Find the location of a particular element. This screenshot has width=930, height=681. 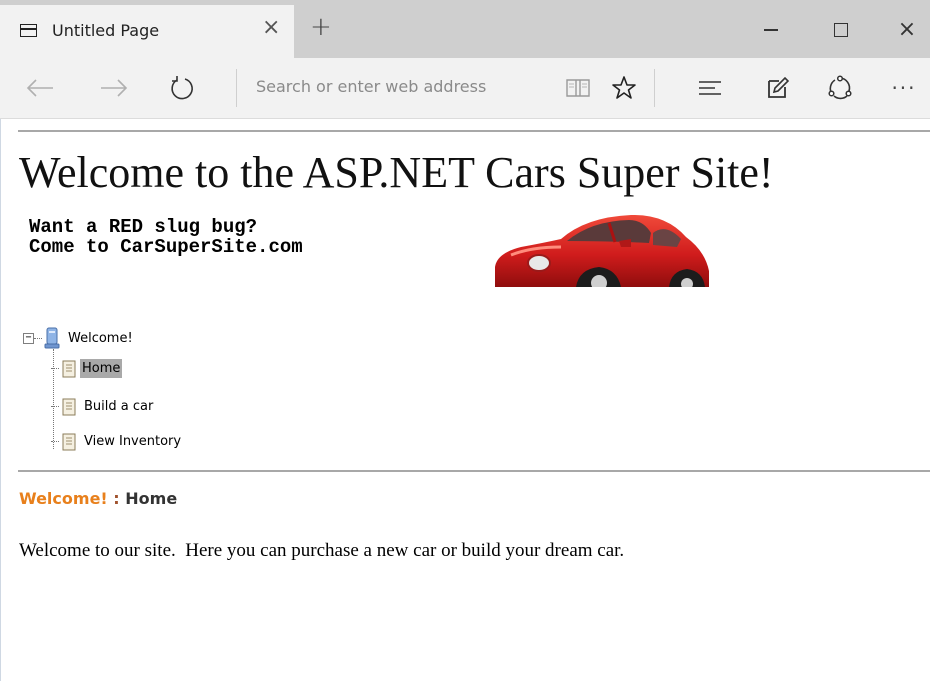

computer-icon is located at coordinates (52, 338).